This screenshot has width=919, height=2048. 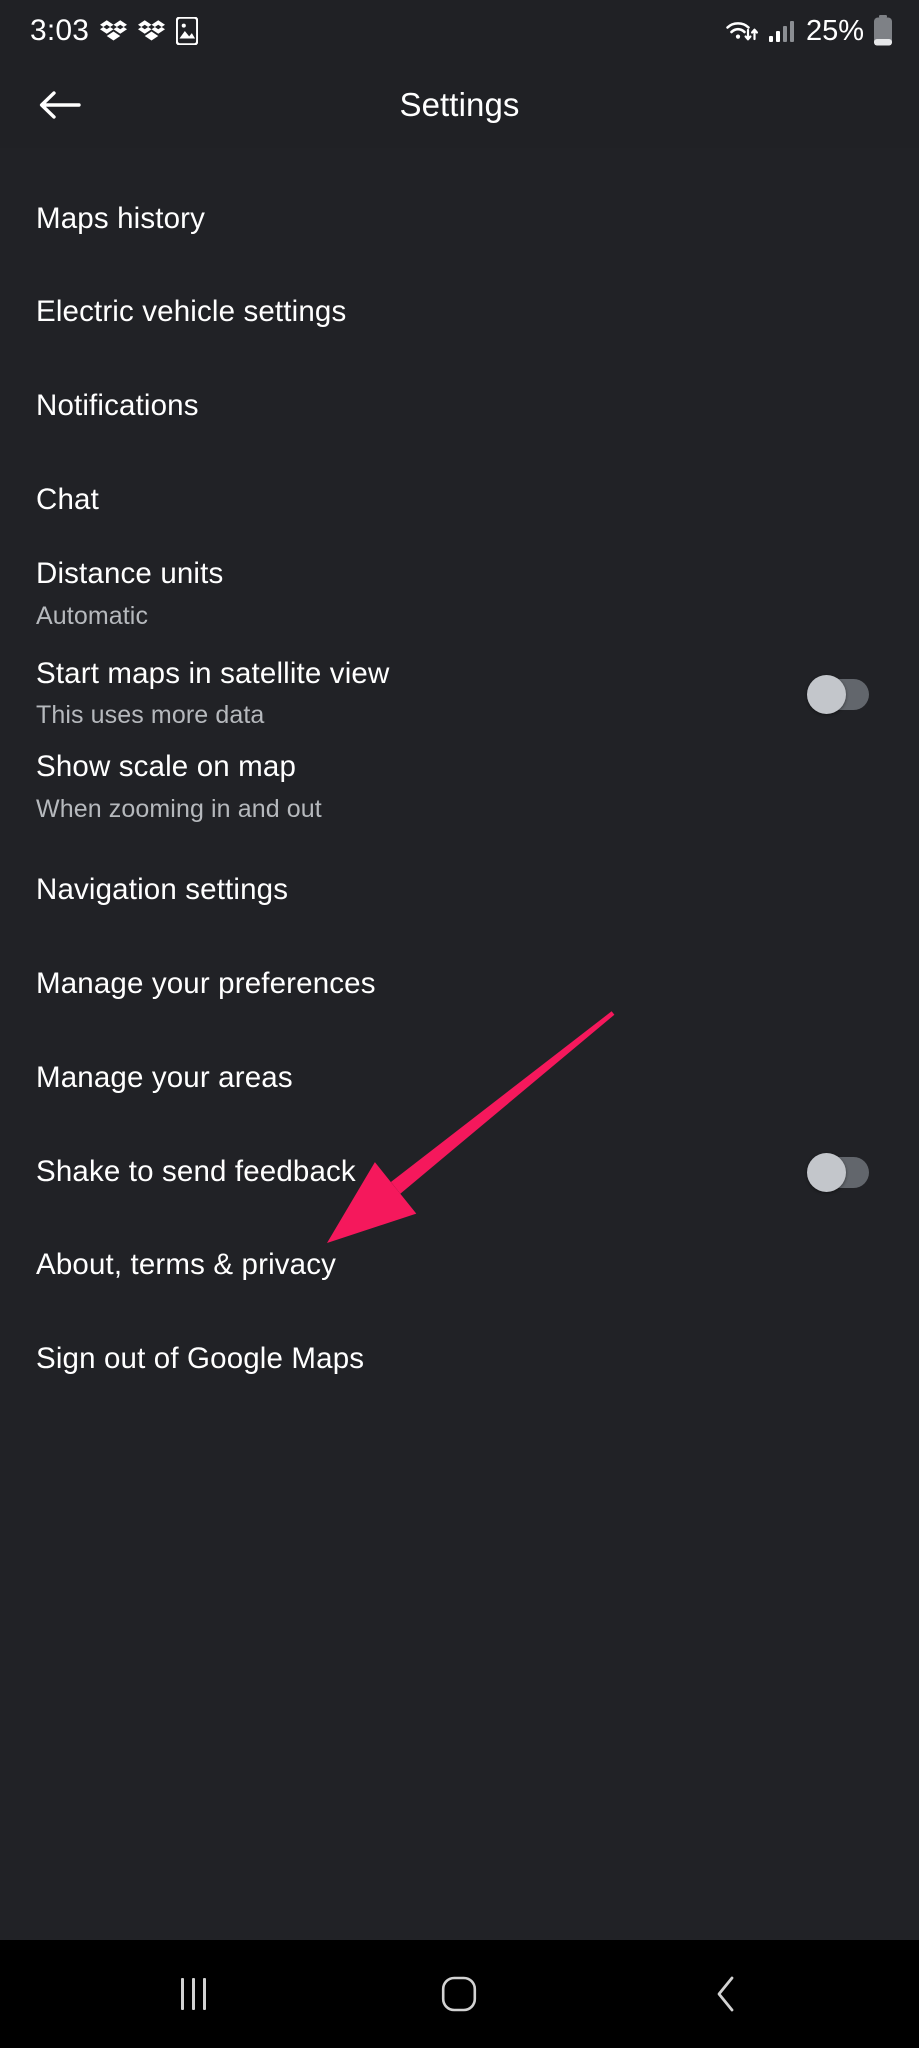 I want to click on settings-row-texts: Distance units Automatic, so click(x=129, y=594).